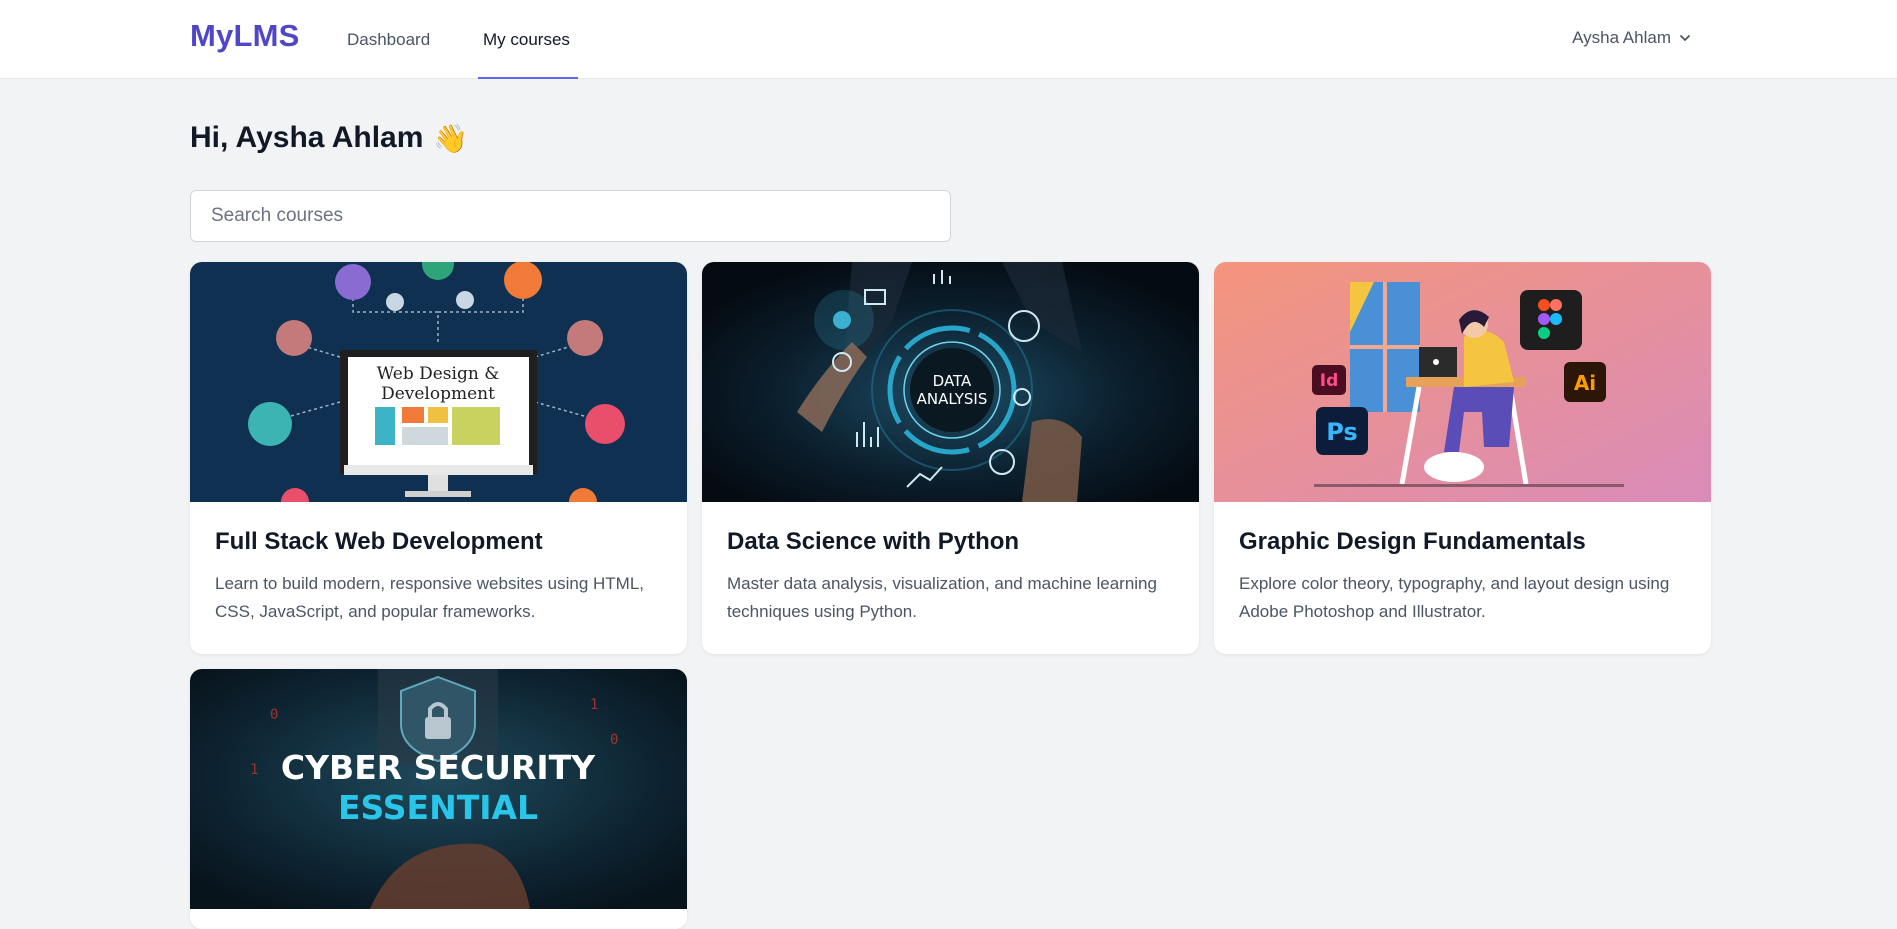 Image resolution: width=1897 pixels, height=929 pixels. What do you see at coordinates (570, 216) in the screenshot?
I see `search-courses-input` at bounding box center [570, 216].